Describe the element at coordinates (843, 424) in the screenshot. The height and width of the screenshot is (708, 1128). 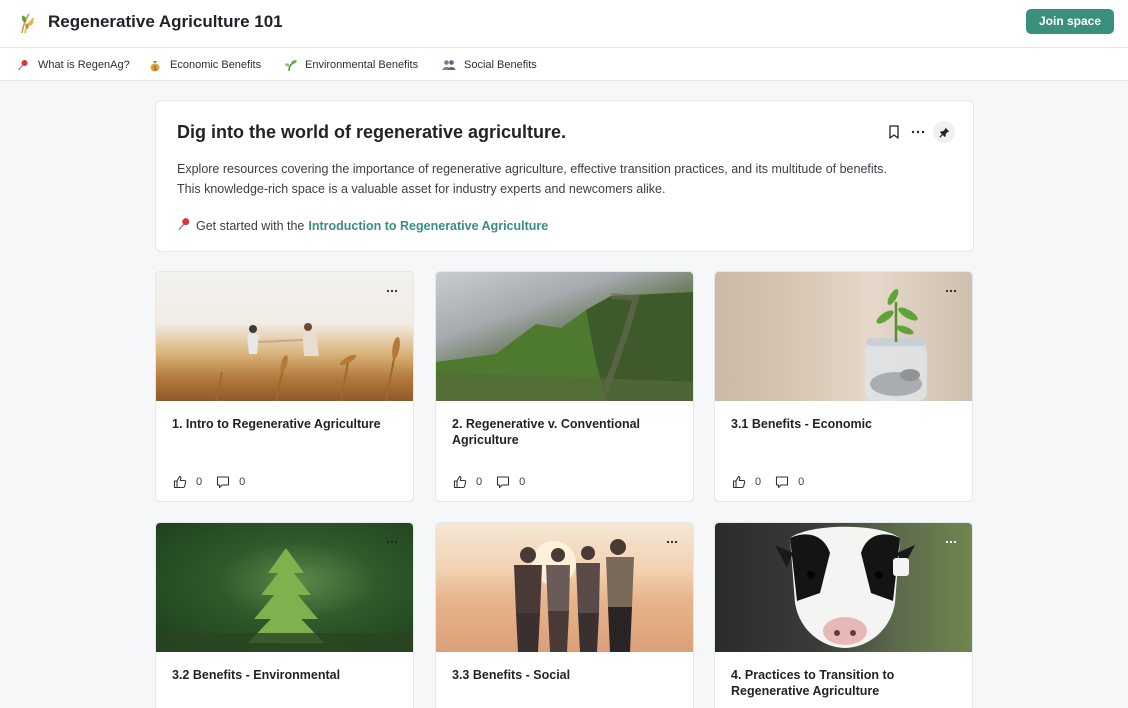
I see `card-title: 3.1 Benefits - Economic` at that location.